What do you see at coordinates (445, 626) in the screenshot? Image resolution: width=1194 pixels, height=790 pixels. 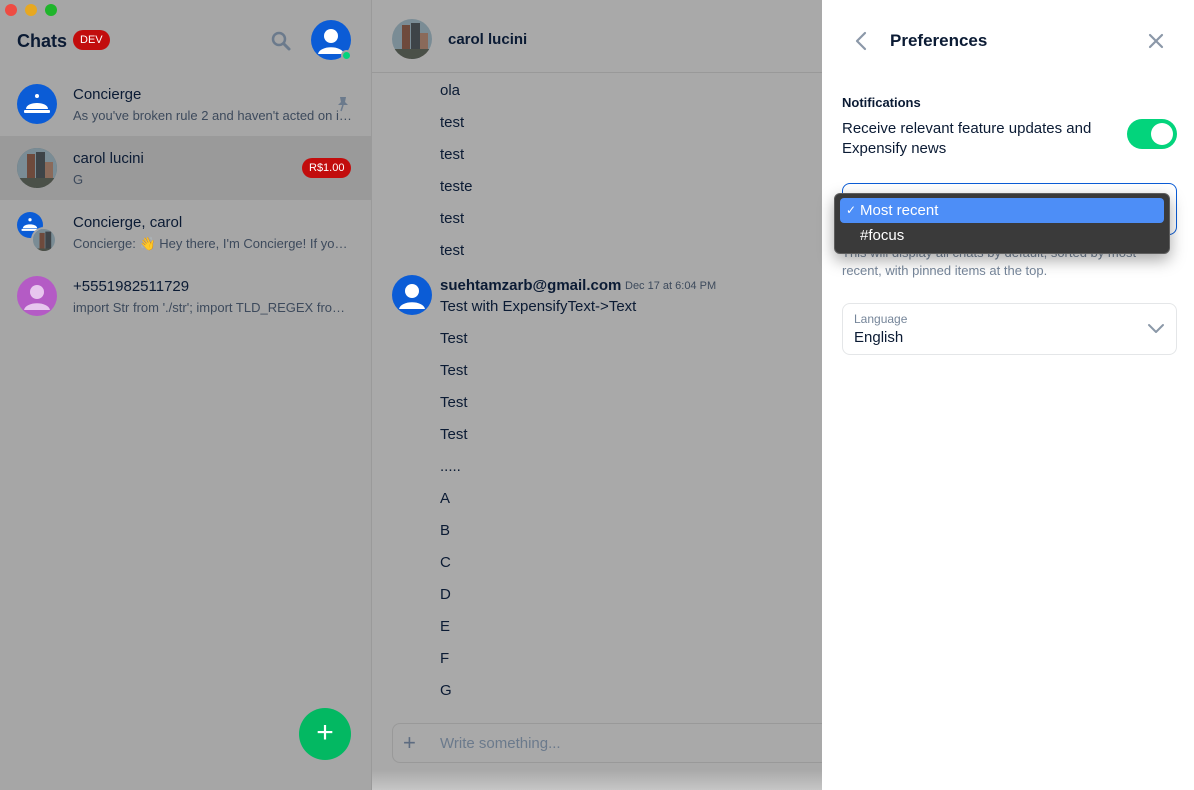 I see `message-text: E` at bounding box center [445, 626].